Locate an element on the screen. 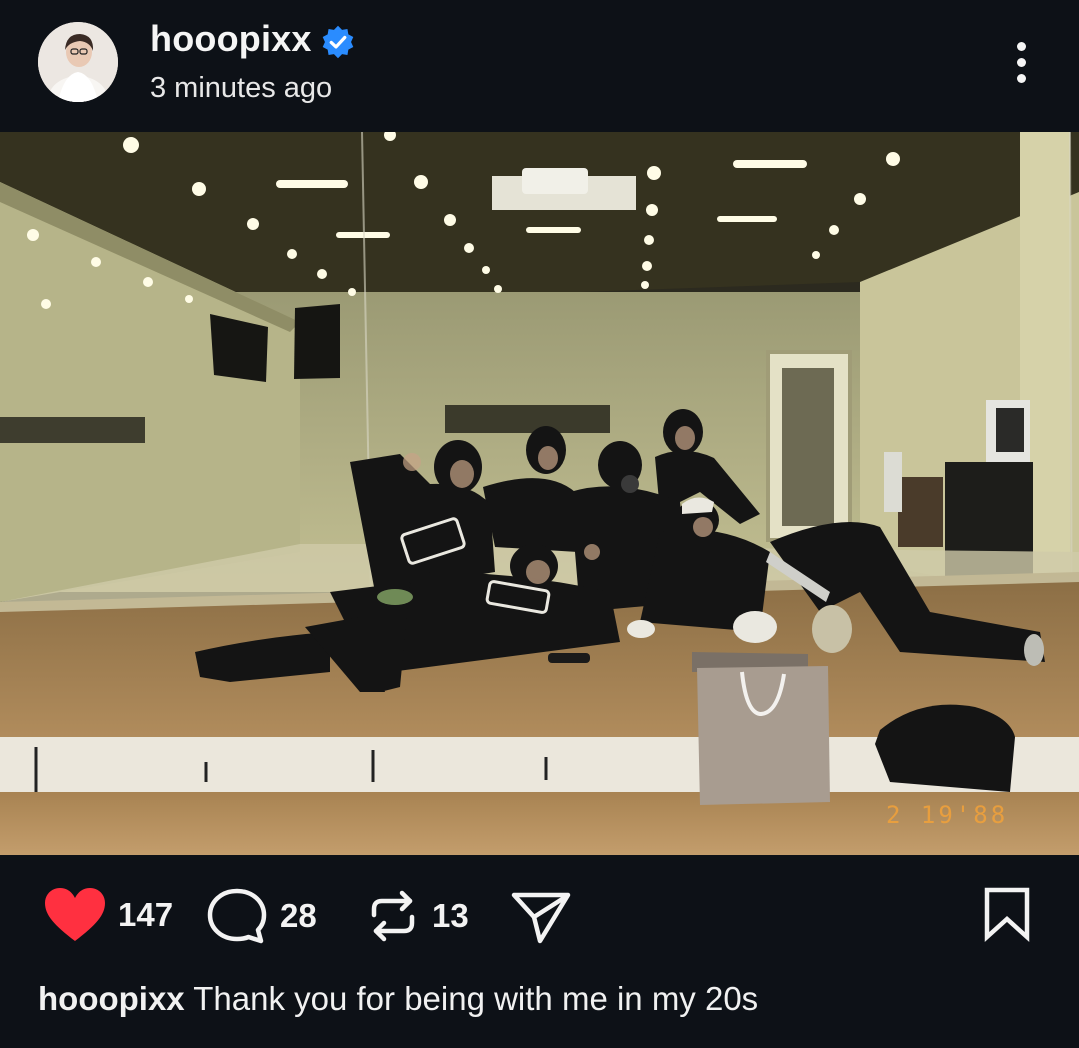  comment-bubble-icon is located at coordinates (237, 916).